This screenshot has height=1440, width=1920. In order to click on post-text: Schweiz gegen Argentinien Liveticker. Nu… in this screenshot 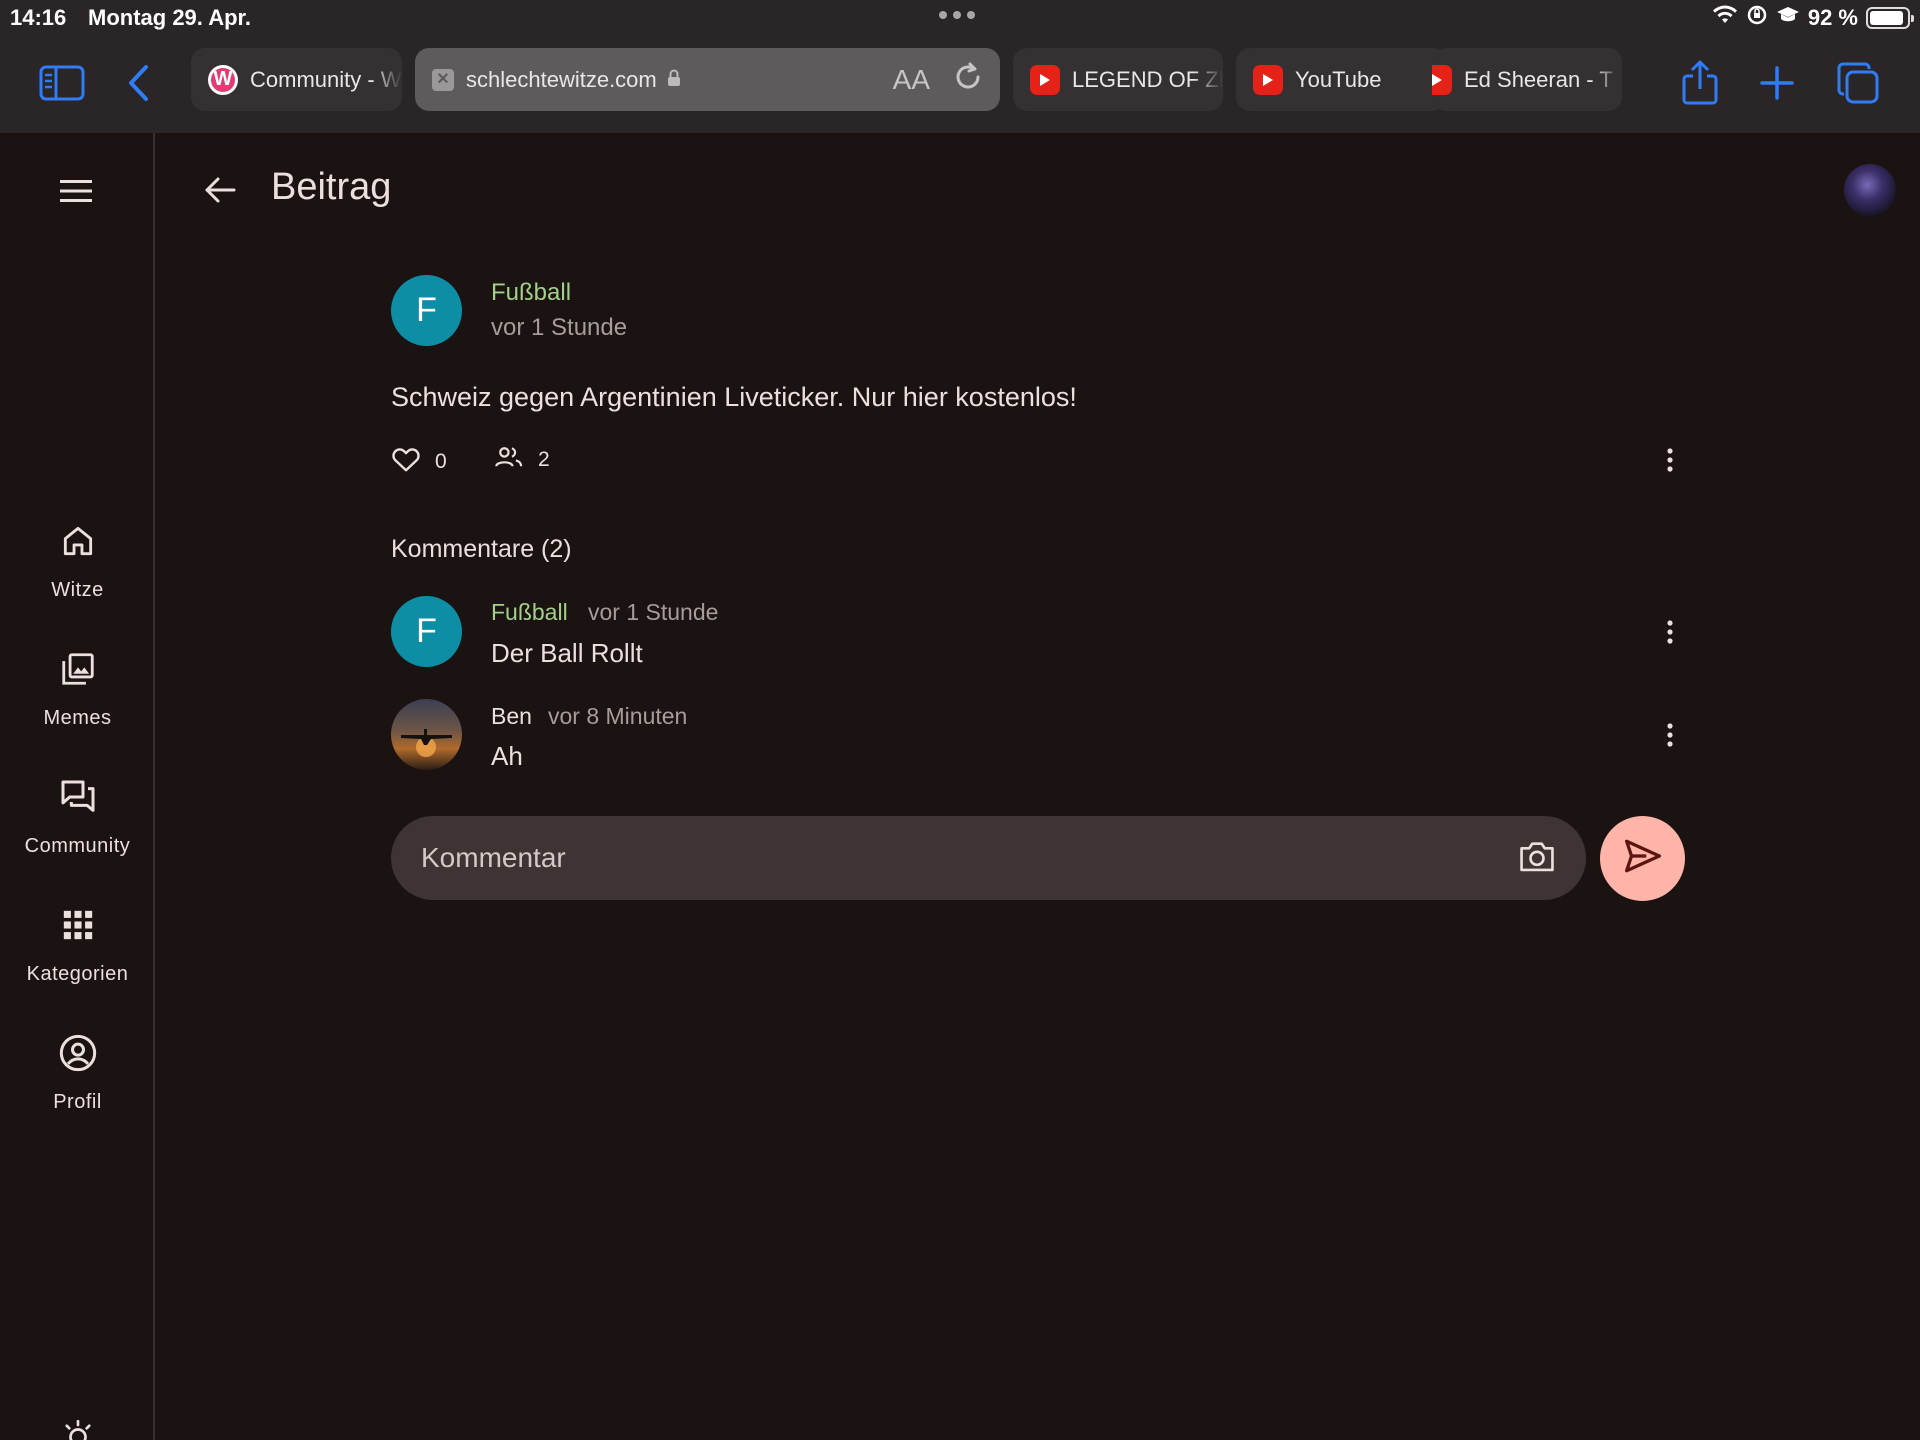, I will do `click(734, 397)`.